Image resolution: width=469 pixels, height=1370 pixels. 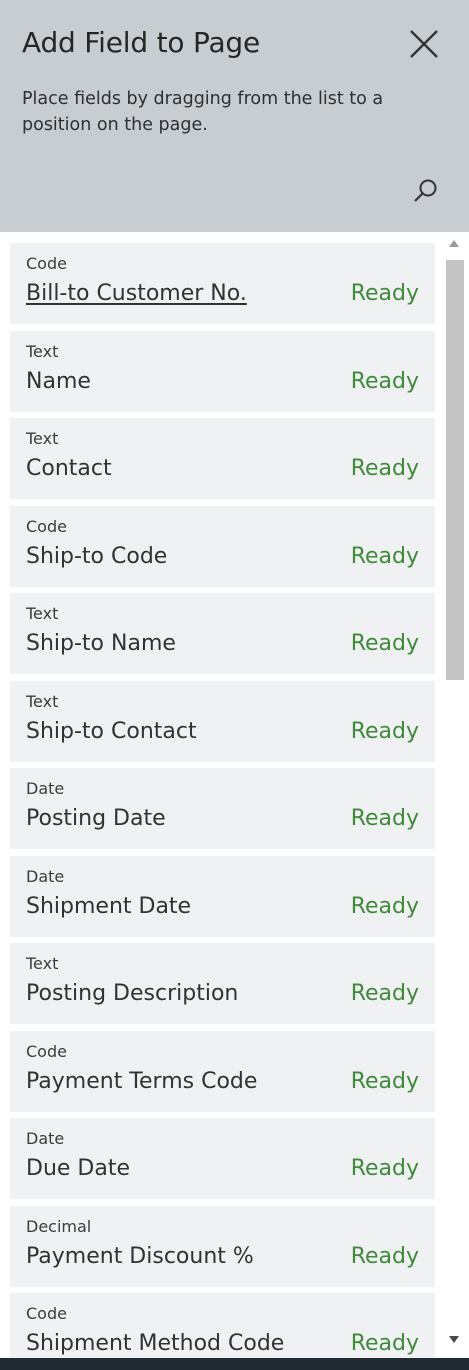 I want to click on field-item: Code Bill-to Customer No. Ready, so click(x=222, y=283).